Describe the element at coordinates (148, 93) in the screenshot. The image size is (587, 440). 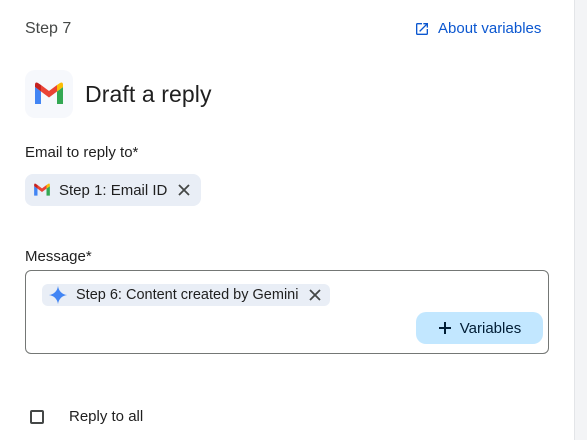
I see `action-title: Draft a reply` at that location.